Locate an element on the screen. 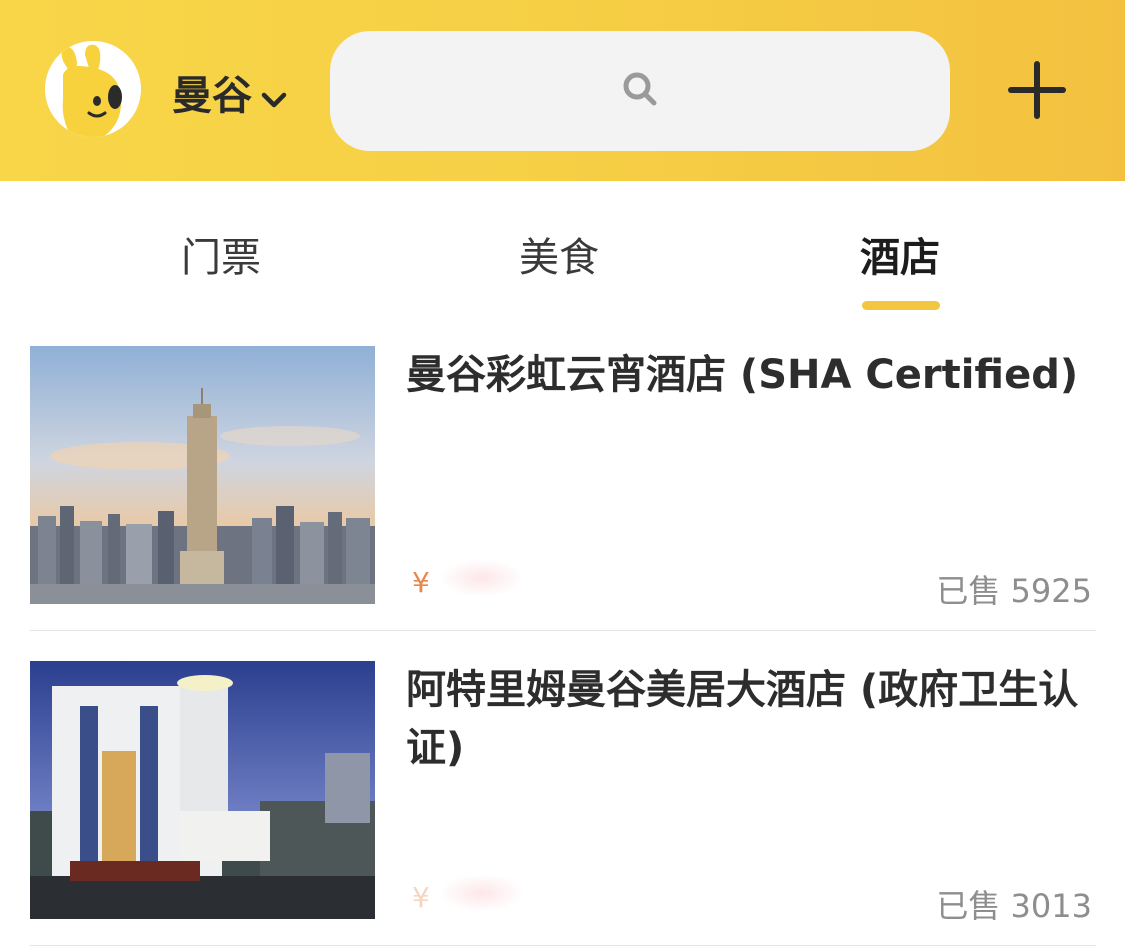  search-icon is located at coordinates (640, 91).